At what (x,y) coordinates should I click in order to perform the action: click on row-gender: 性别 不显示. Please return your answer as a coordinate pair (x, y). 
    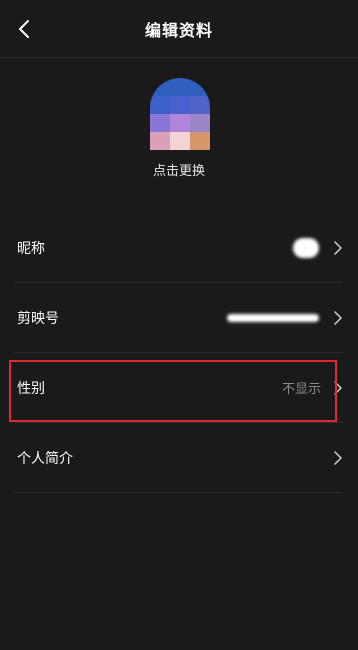
    Looking at the image, I should click on (179, 388).